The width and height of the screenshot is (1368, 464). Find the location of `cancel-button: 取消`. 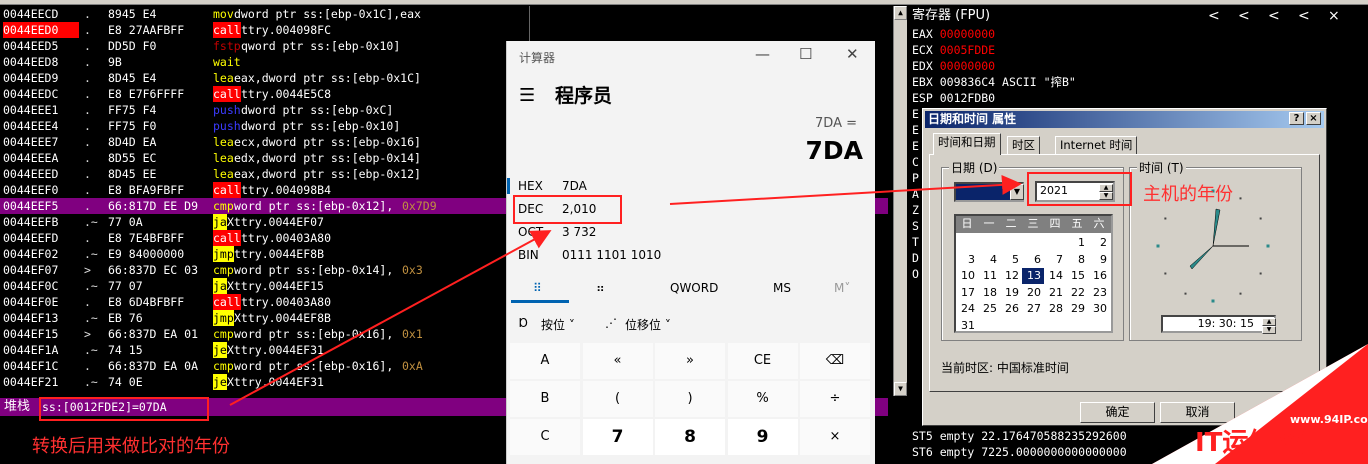

cancel-button: 取消 is located at coordinates (1197, 412).